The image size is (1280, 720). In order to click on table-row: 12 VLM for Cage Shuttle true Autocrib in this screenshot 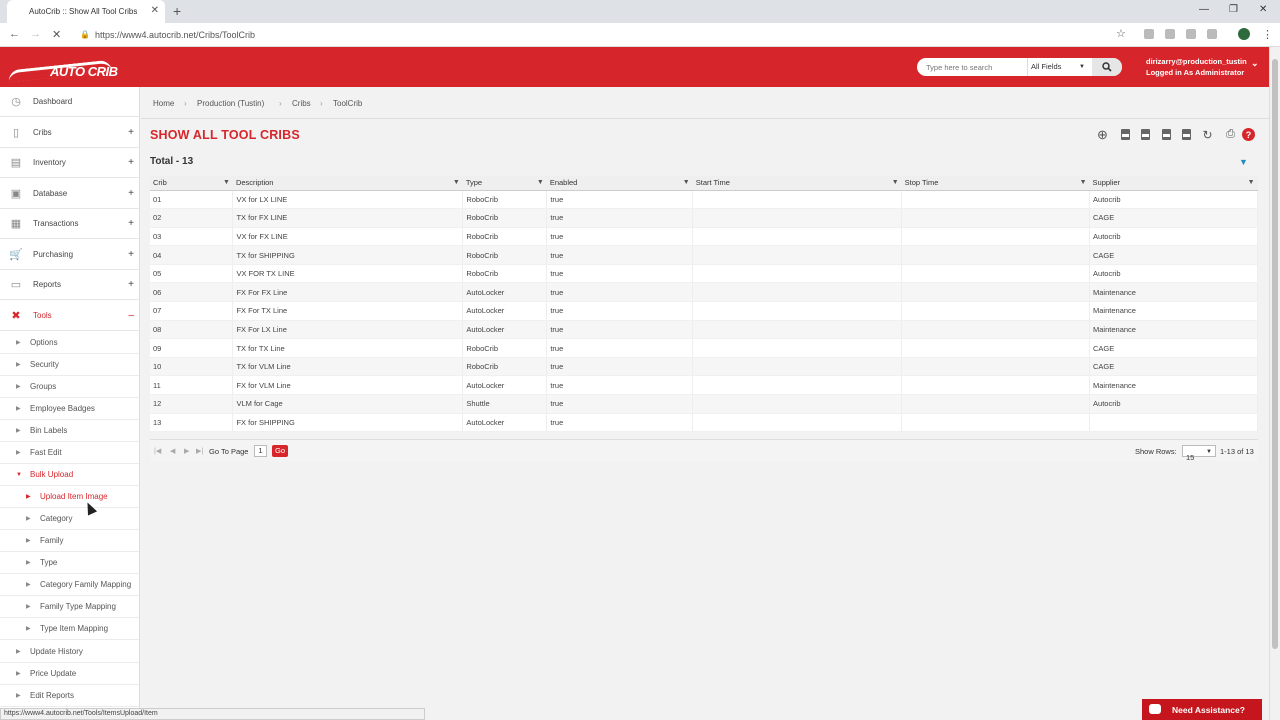, I will do `click(704, 404)`.